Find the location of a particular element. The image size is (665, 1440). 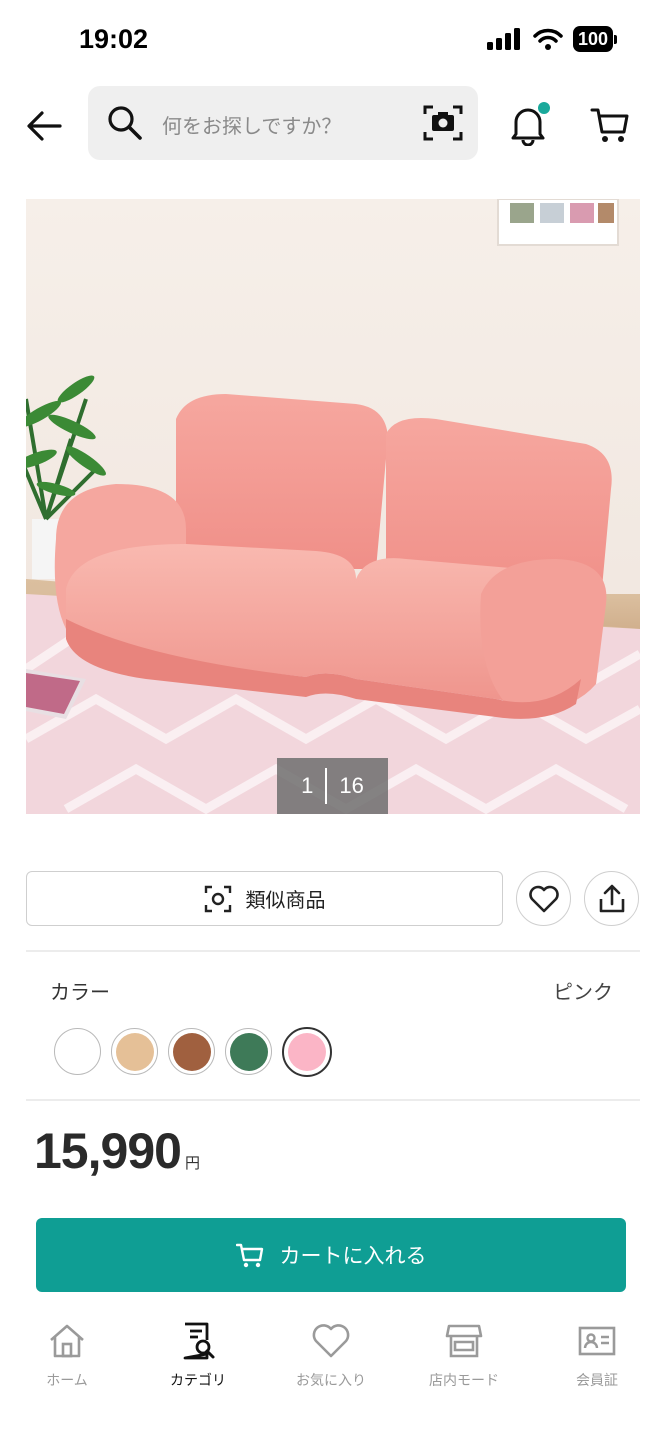

nav-item-category: カテゴリ is located at coordinates (198, 1350).